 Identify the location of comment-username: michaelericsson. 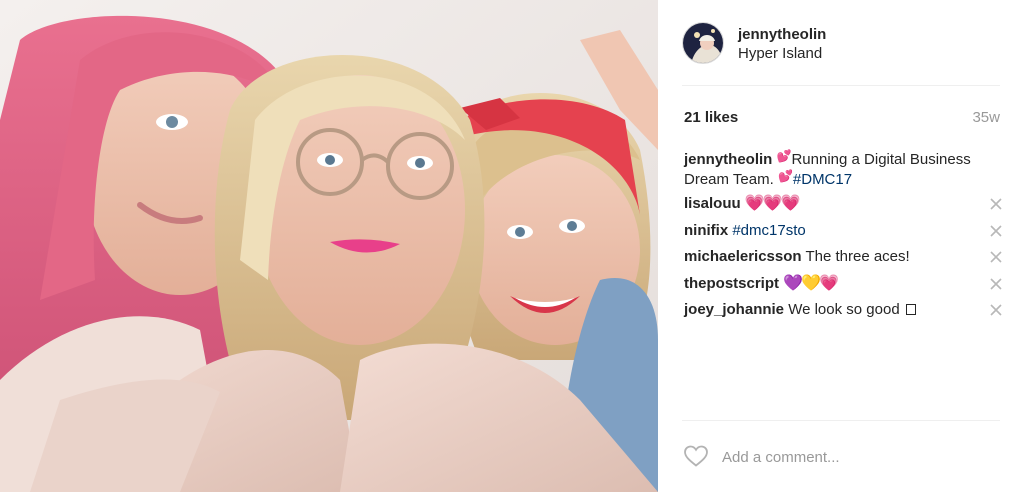
(743, 256).